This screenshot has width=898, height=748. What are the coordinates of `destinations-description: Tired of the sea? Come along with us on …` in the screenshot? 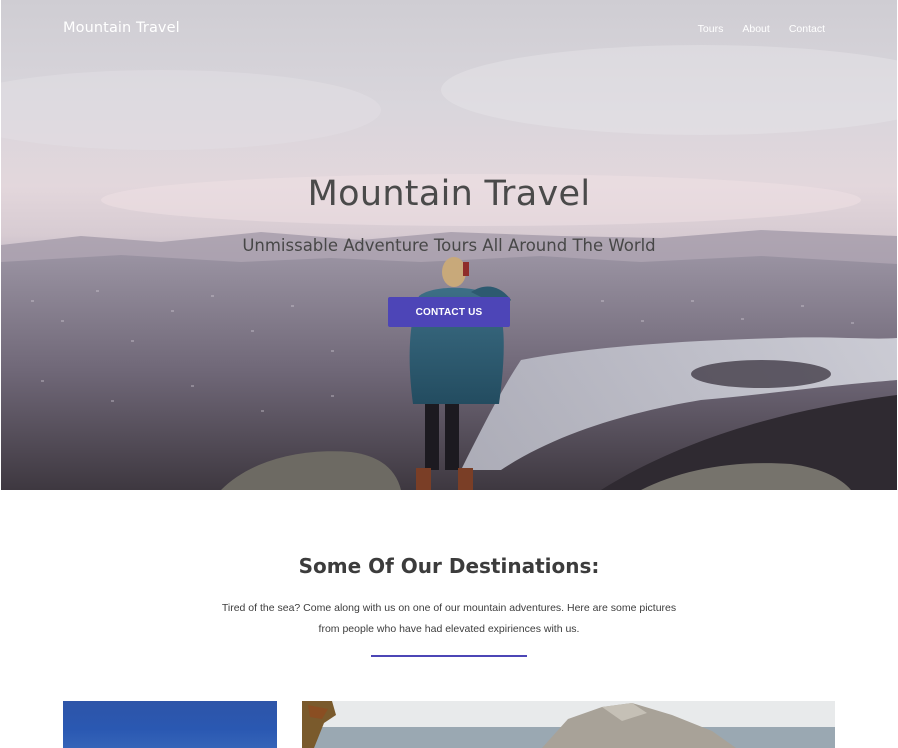 It's located at (449, 618).